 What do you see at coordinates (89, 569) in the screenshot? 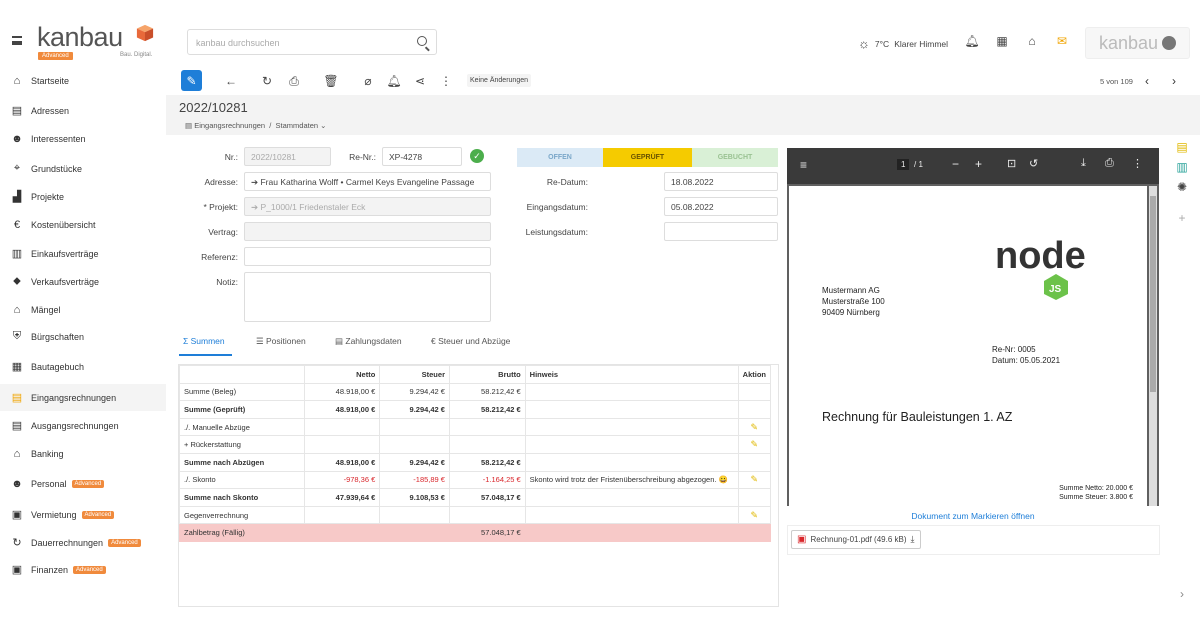
I see `advanced-badge: Advanced` at bounding box center [89, 569].